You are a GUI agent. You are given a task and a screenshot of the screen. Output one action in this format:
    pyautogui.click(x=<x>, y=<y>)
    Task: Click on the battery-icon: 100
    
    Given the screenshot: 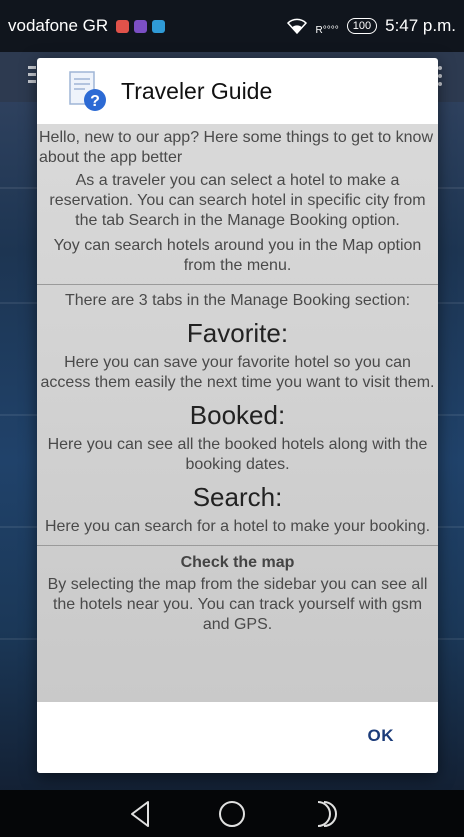 What is the action you would take?
    pyautogui.click(x=362, y=26)
    